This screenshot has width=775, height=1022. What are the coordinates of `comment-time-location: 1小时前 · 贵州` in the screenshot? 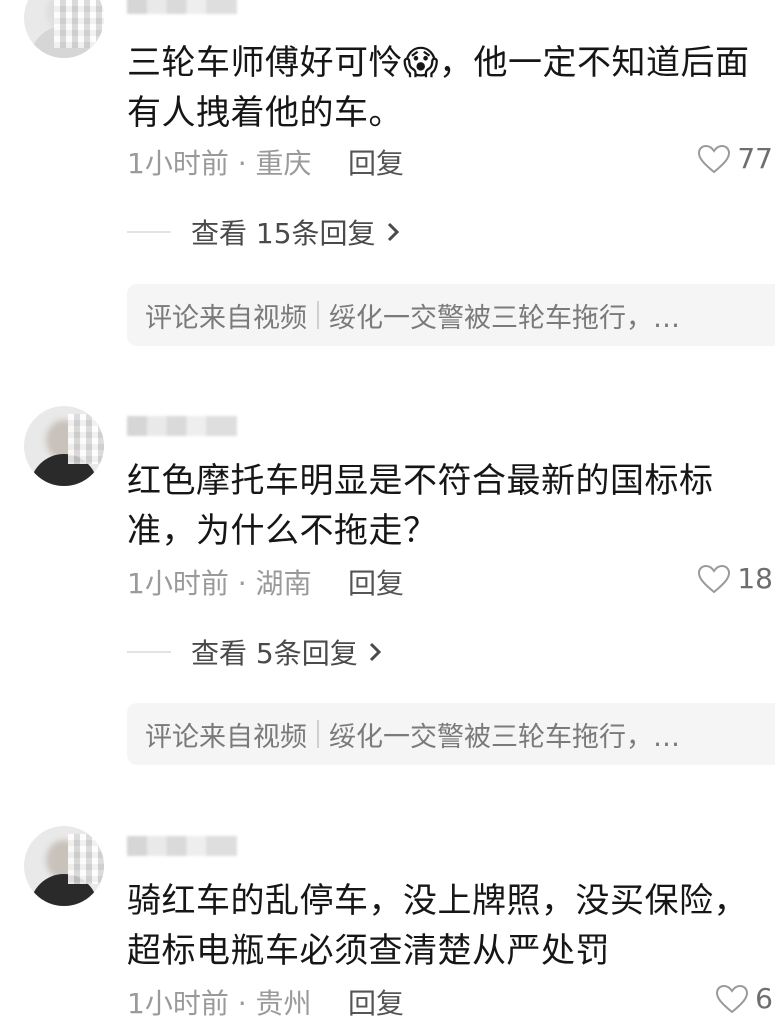 It's located at (219, 1003).